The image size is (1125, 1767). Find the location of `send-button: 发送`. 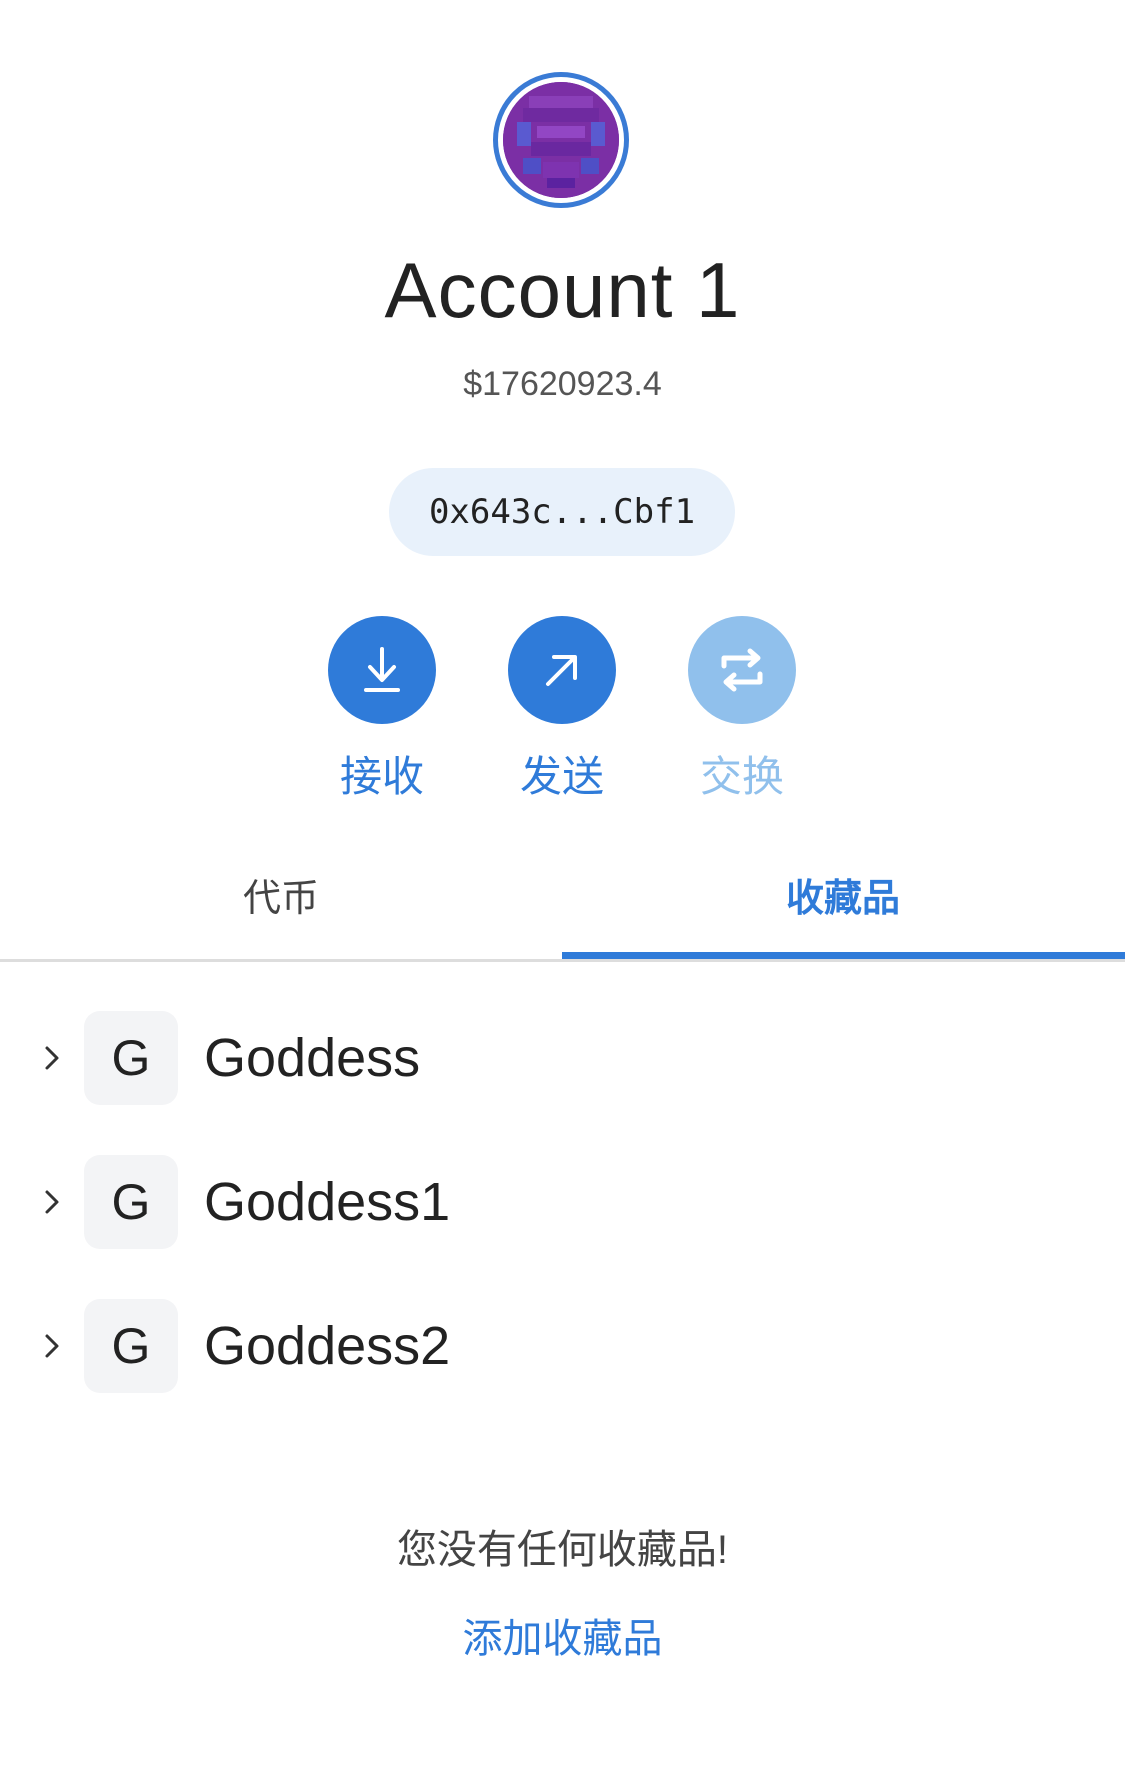

send-button: 发送 is located at coordinates (562, 710).